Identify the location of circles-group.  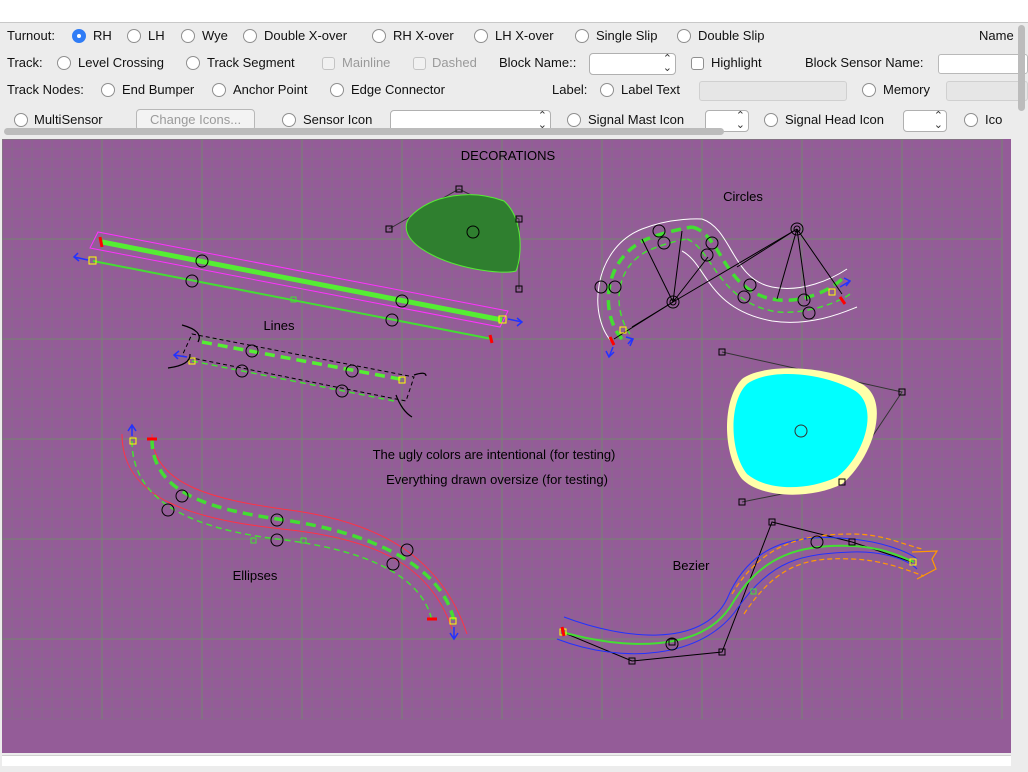
(726, 288).